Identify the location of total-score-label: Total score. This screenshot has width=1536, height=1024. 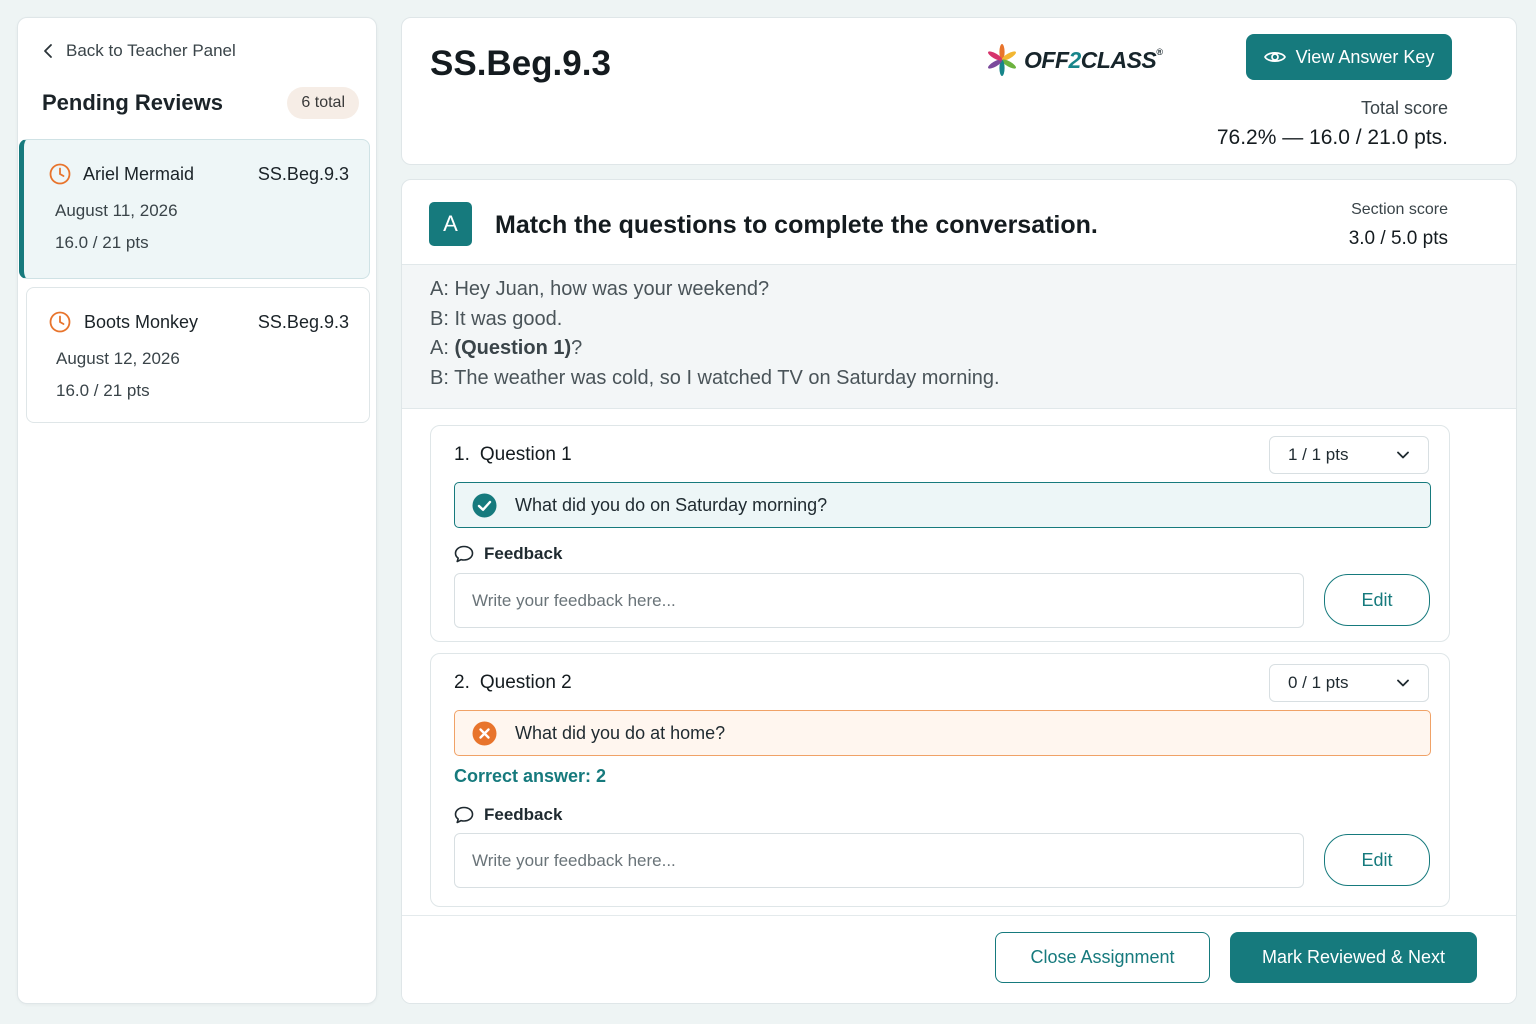
(1404, 108).